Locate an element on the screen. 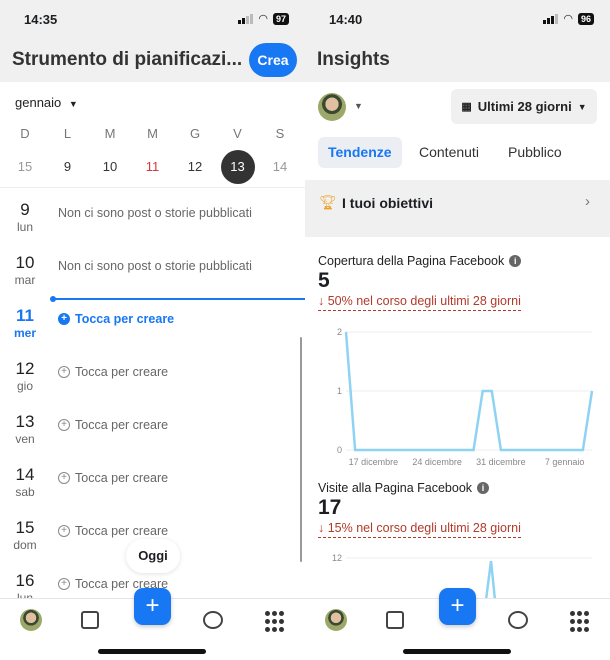 This screenshot has height=660, width=610. weekday-label: S is located at coordinates (280, 133).